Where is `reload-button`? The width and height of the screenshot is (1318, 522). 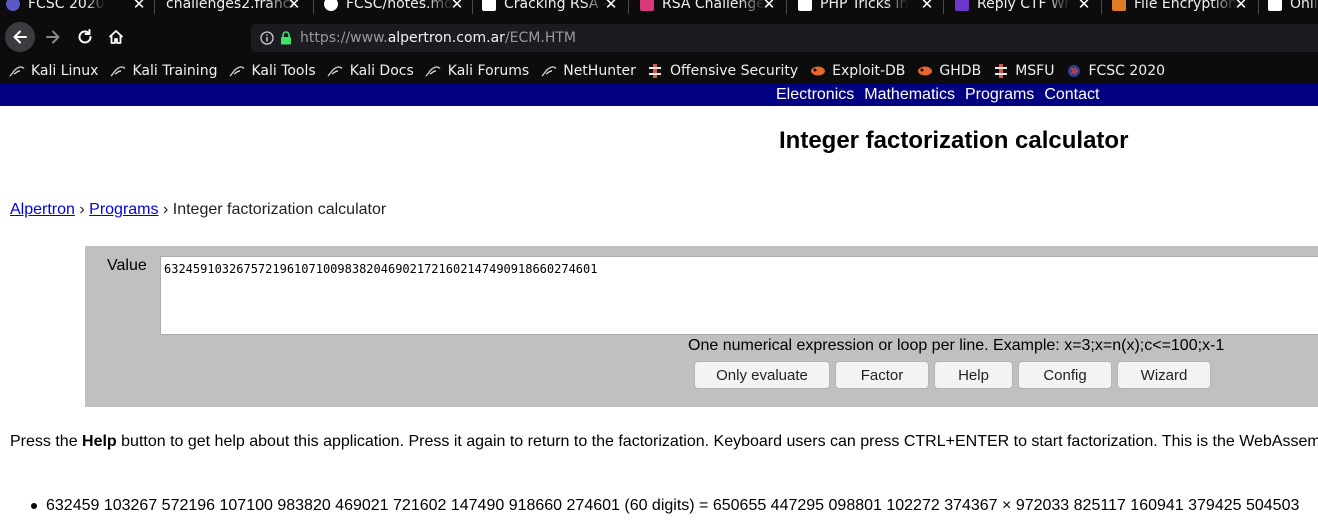
reload-button is located at coordinates (85, 37).